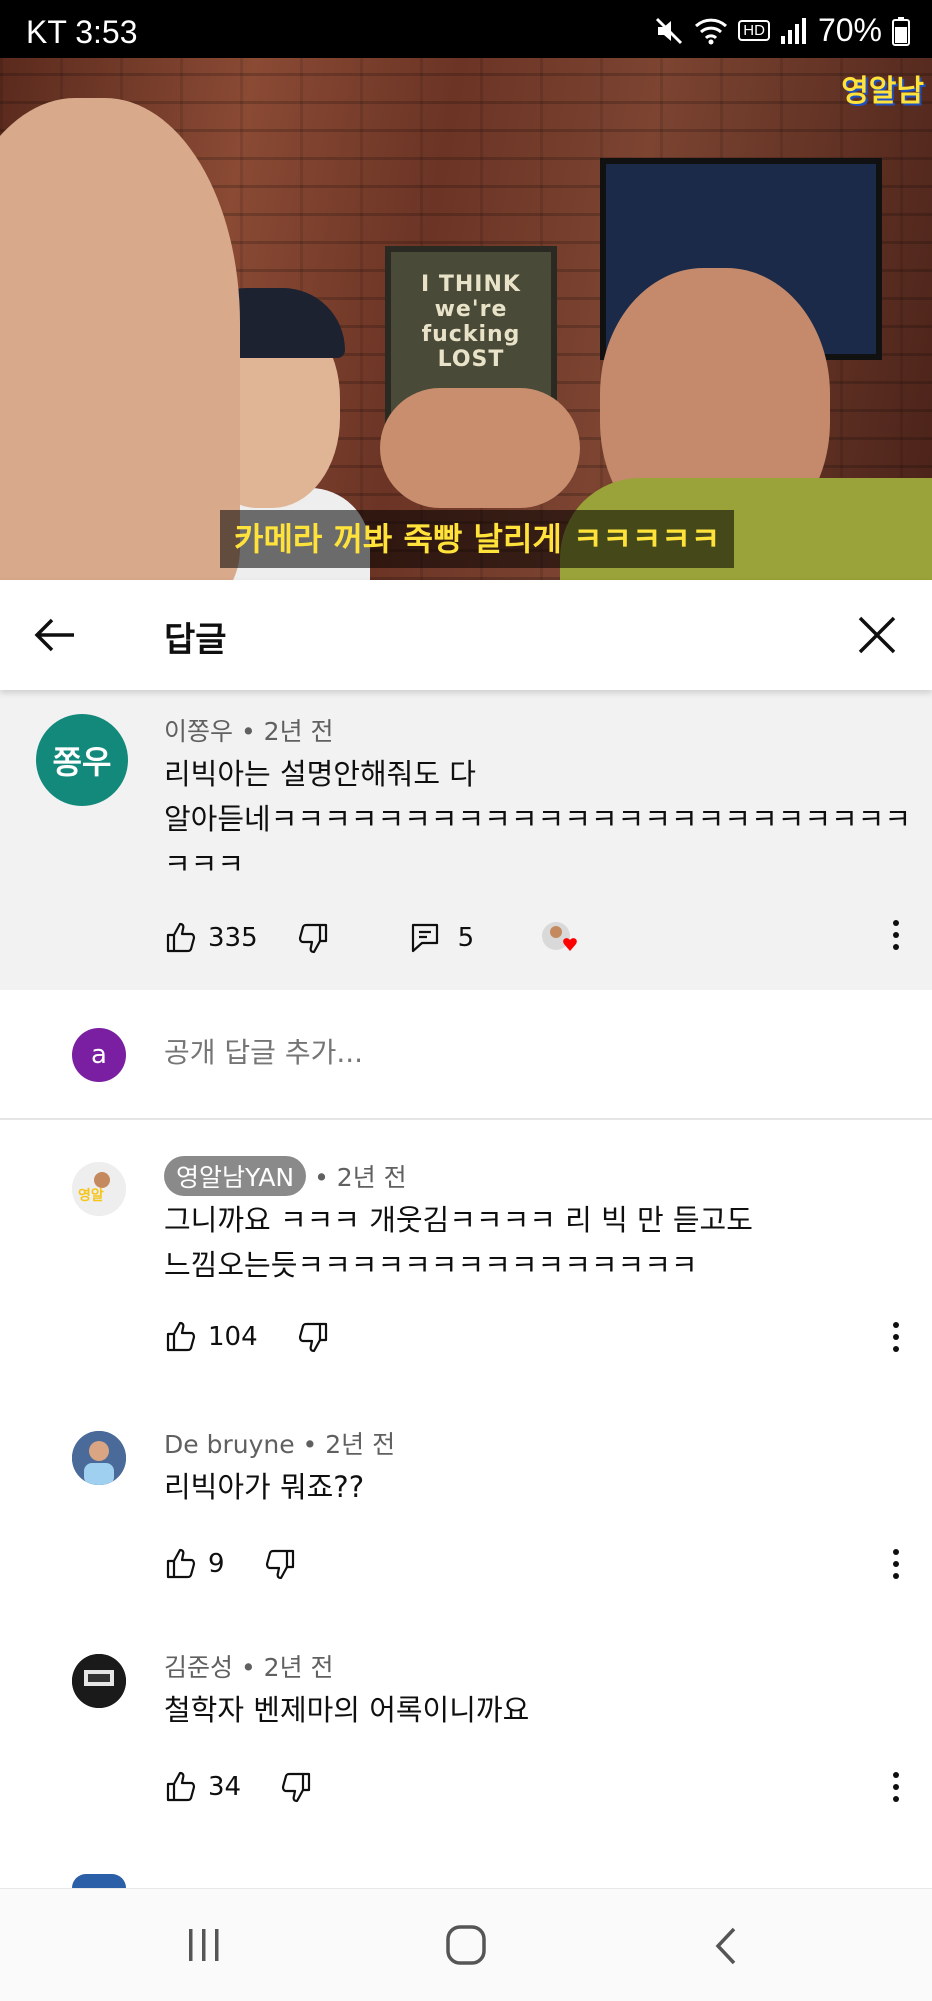 The height and width of the screenshot is (2001, 932). I want to click on home-icon, so click(466, 1945).